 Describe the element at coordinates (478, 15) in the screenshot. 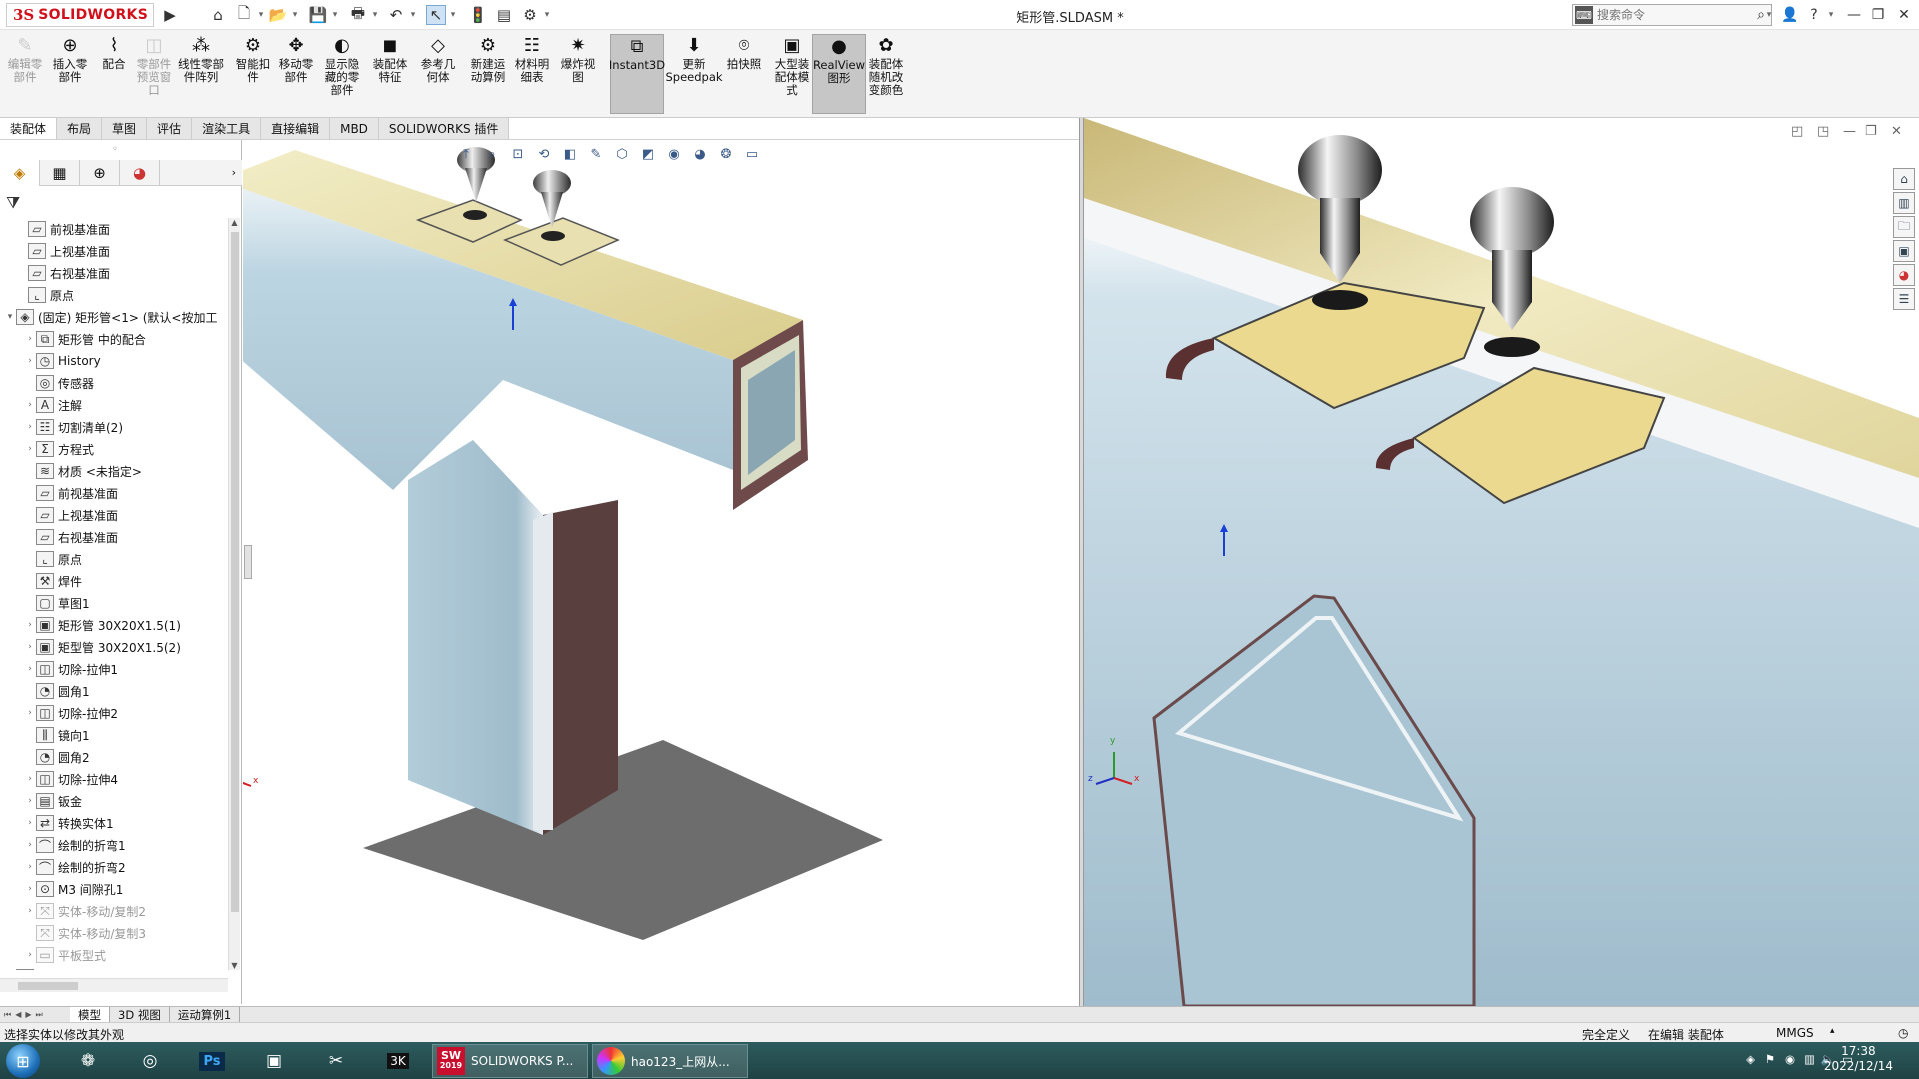

I see `rebuild-icon: 🚦` at that location.